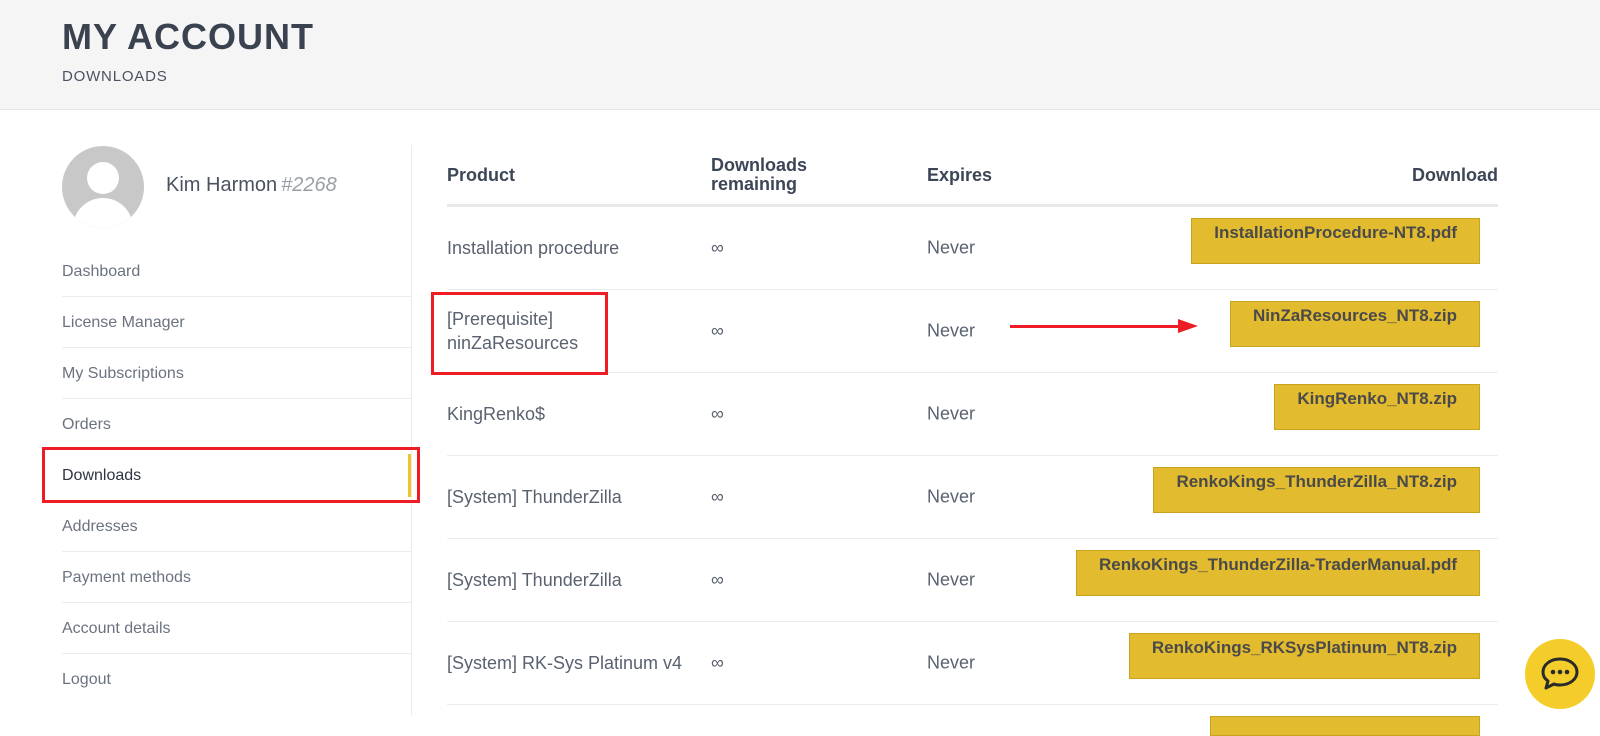 The image size is (1600, 736). I want to click on column-header-downloads-remaining: Downloads remaining, so click(759, 175).